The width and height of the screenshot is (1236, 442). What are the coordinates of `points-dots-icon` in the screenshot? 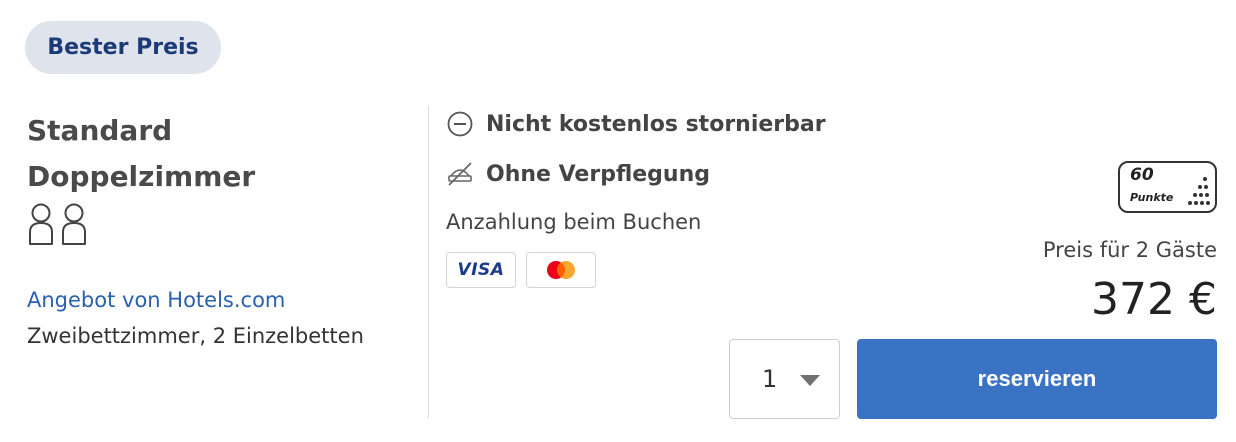 It's located at (1199, 191).